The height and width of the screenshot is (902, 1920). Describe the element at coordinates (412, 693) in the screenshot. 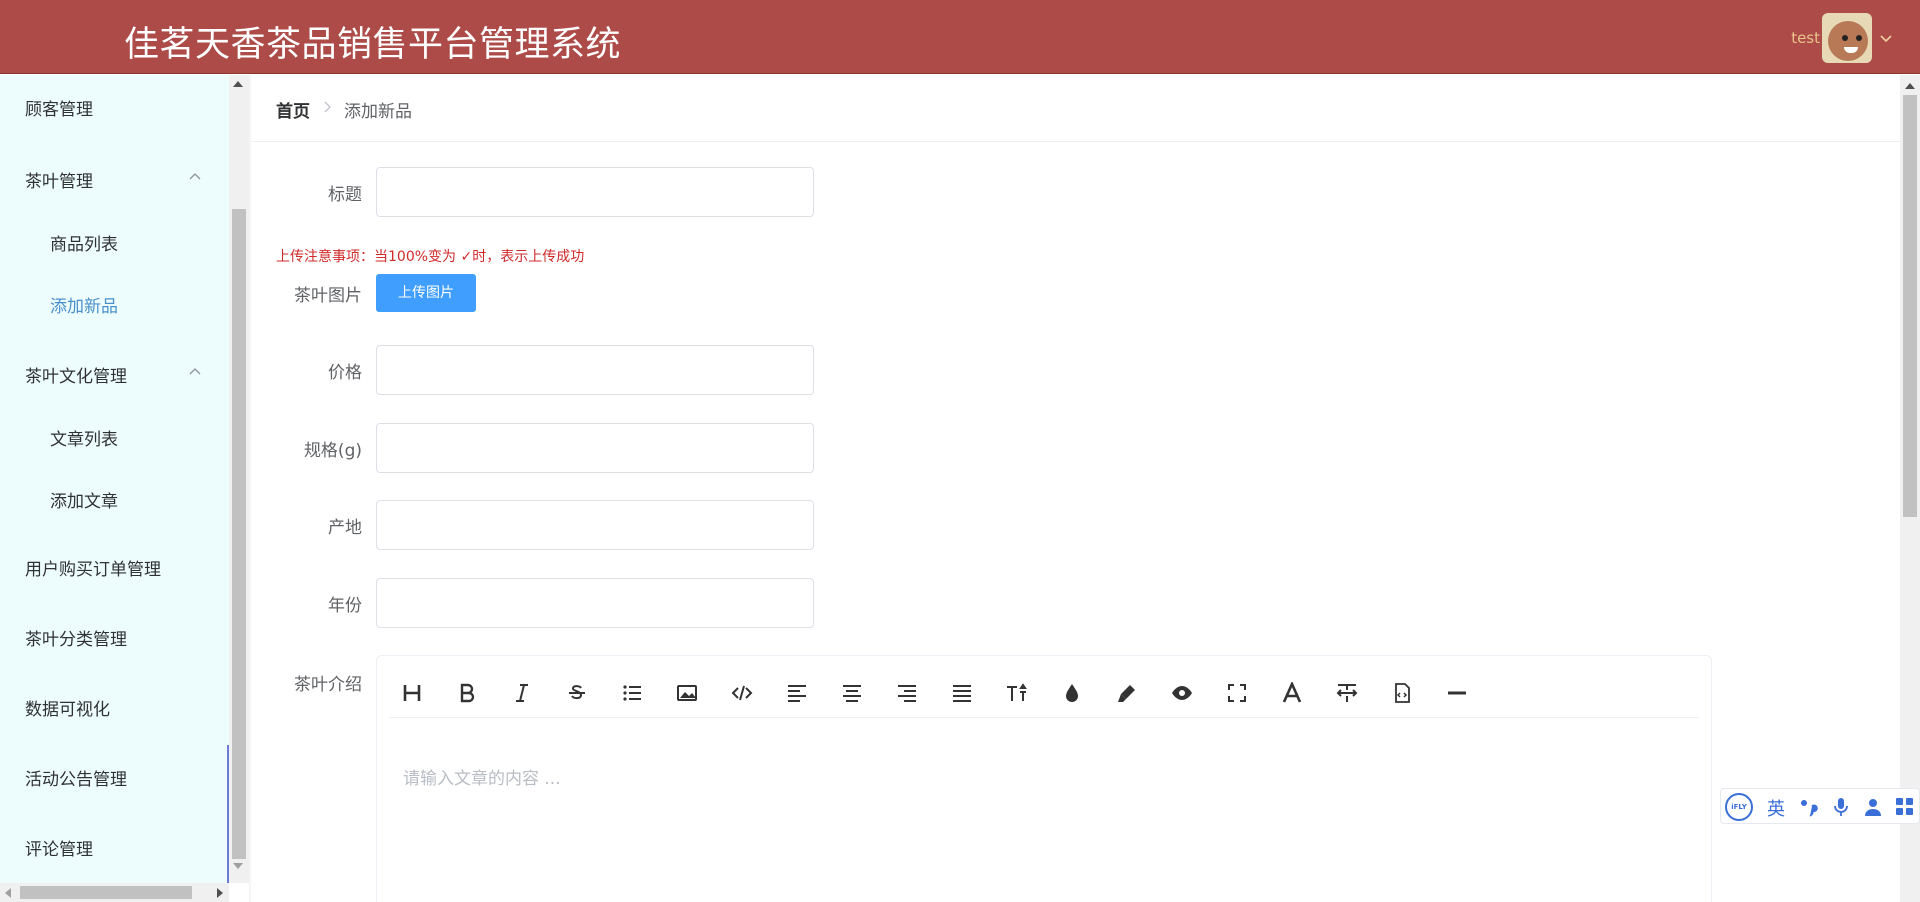

I see `heading-icon` at that location.